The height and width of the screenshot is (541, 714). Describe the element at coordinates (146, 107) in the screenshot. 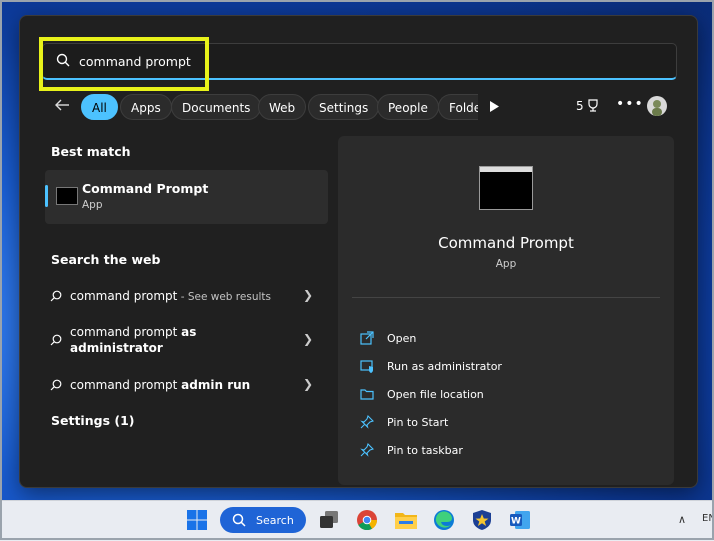

I see `filter-chip-apps: Apps` at that location.